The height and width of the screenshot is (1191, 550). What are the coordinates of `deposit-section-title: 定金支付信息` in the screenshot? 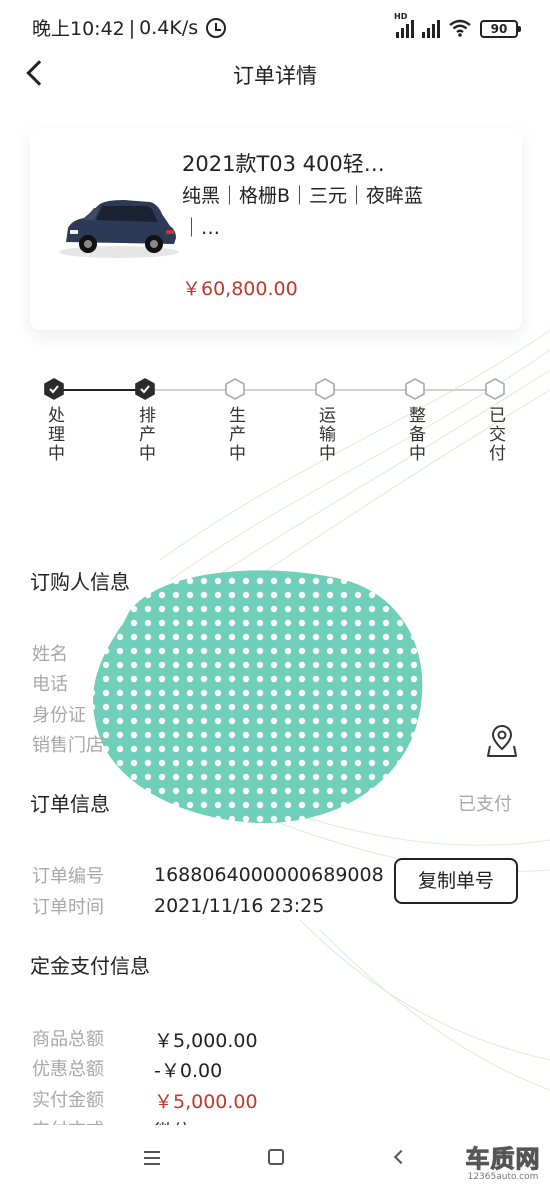 It's located at (90, 966).